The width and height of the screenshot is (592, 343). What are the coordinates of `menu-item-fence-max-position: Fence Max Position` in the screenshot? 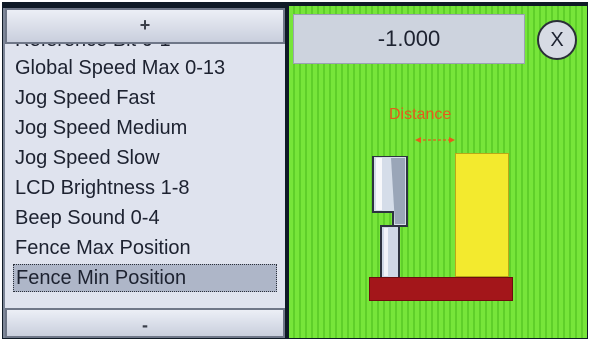 It's located at (145, 248).